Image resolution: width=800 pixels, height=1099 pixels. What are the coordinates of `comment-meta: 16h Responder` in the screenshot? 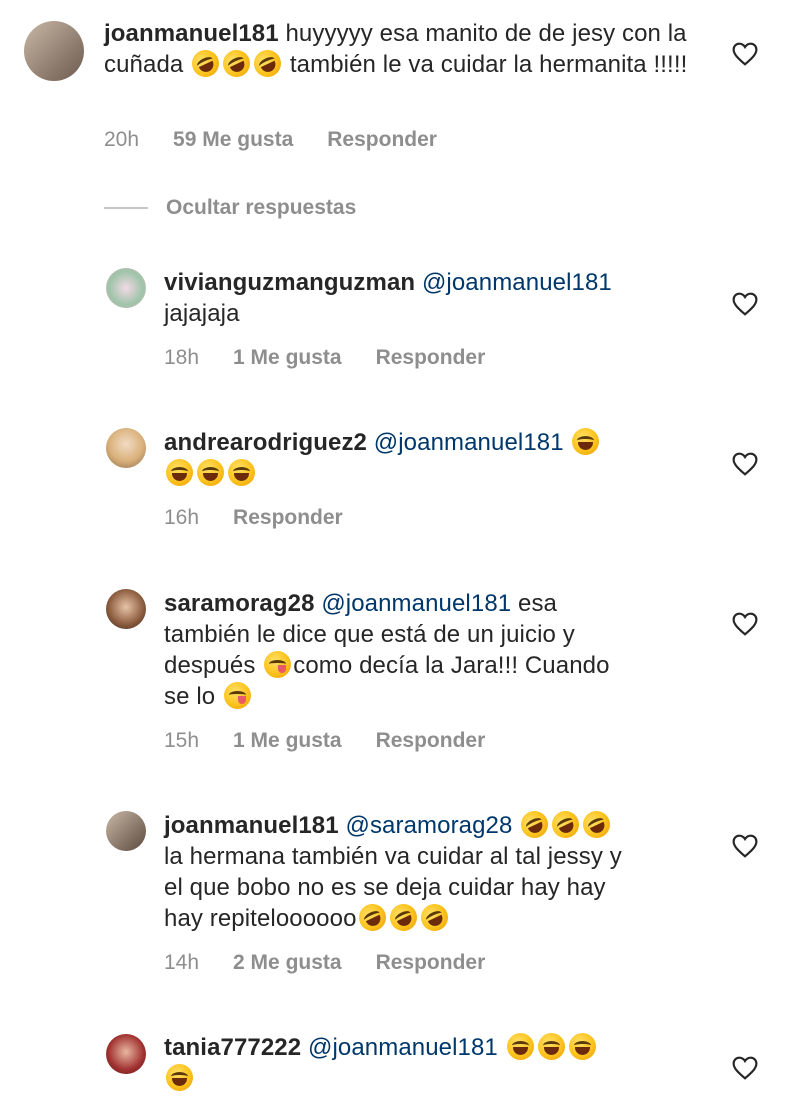 It's located at (270, 518).